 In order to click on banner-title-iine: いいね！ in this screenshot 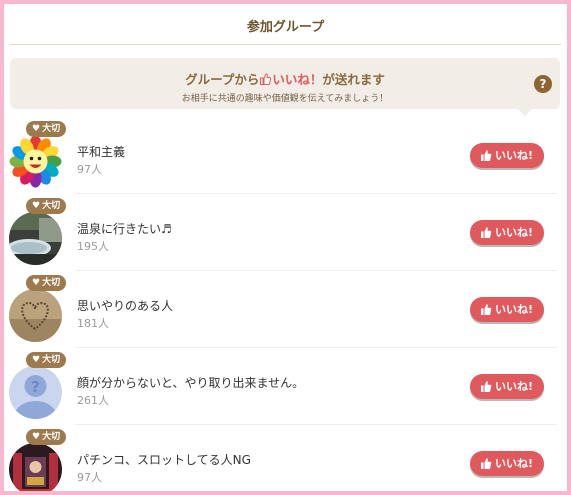, I will do `click(297, 79)`.